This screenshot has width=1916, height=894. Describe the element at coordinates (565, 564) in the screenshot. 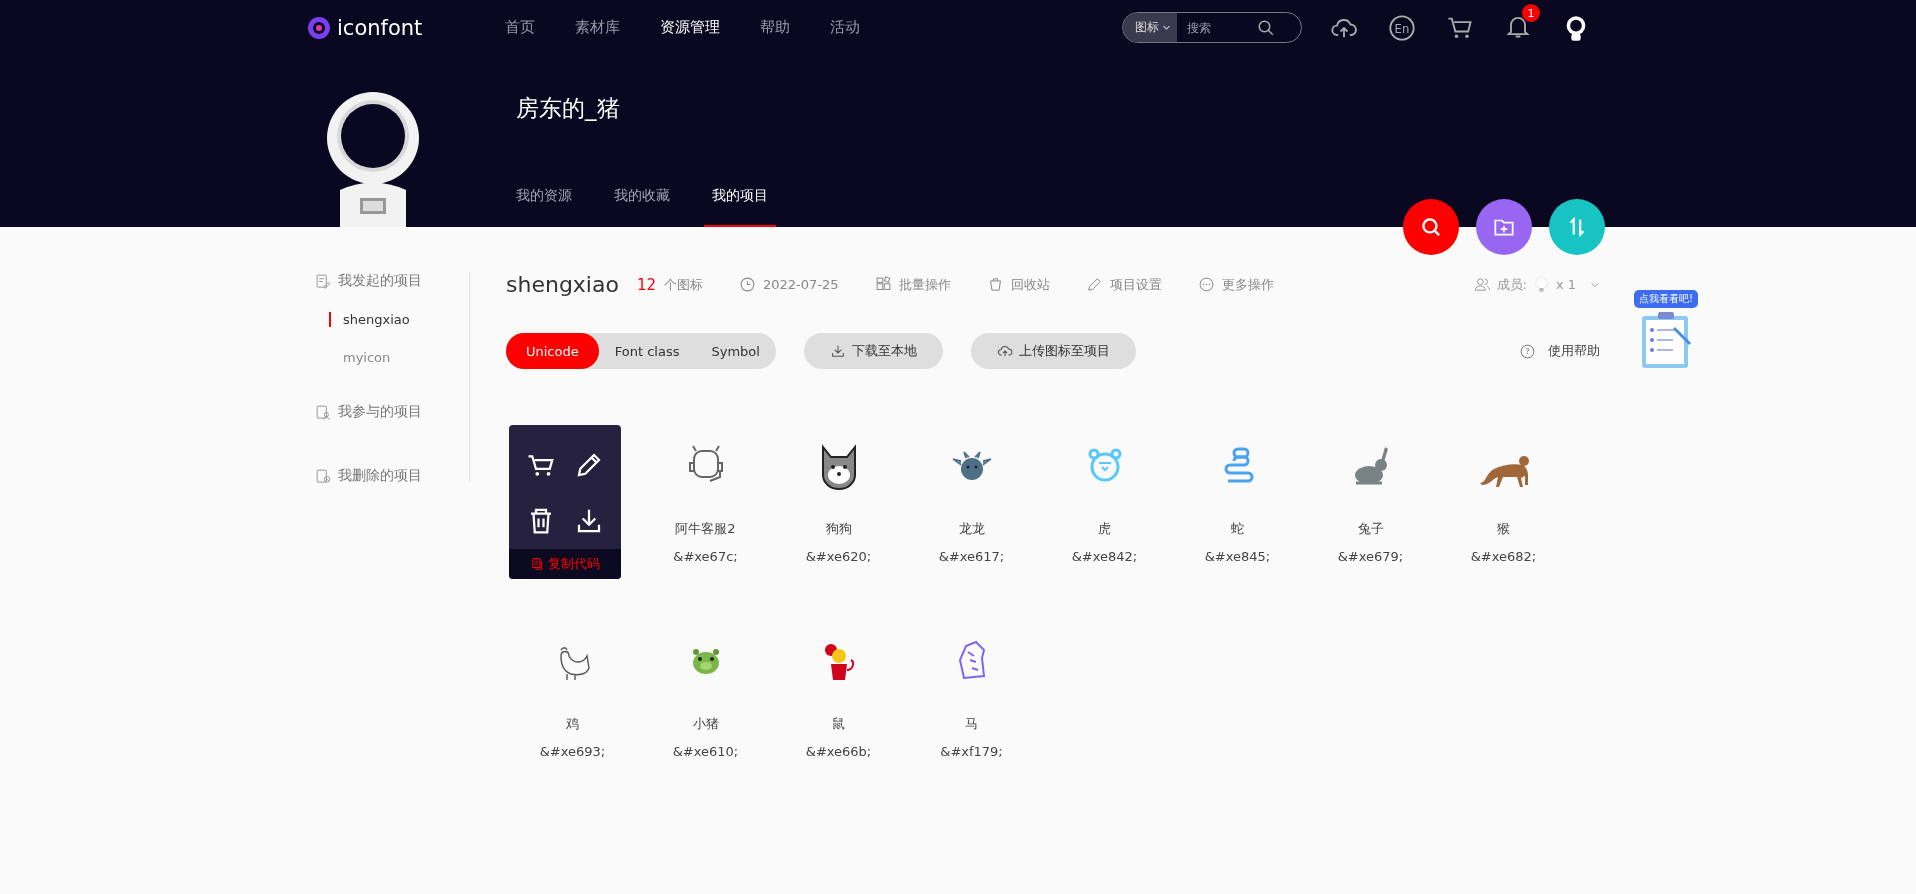

I see `copy-code-button: 复制代码` at that location.